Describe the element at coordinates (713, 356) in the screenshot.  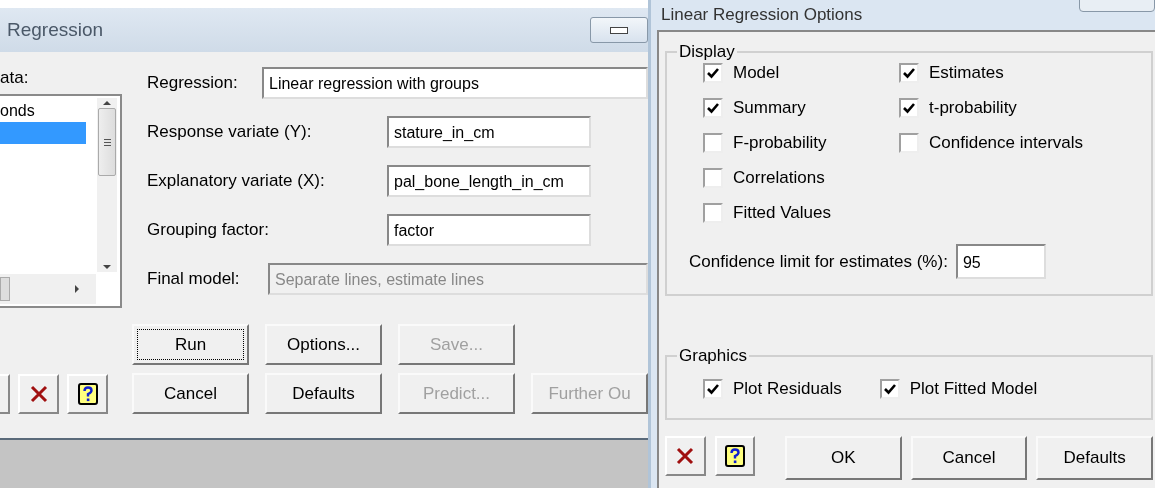
I see `group-title: Graphics` at that location.